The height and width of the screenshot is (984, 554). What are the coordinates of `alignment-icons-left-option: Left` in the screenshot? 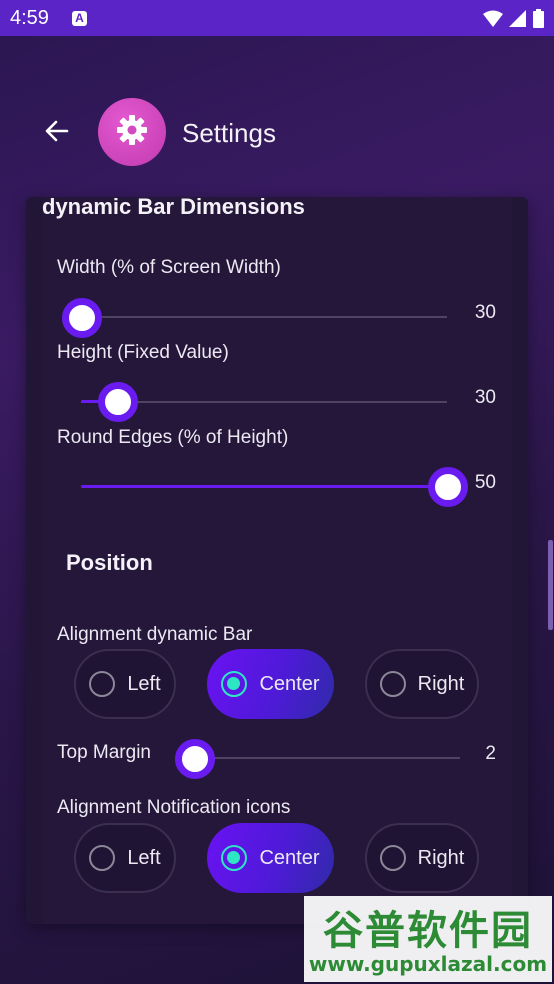 It's located at (125, 858).